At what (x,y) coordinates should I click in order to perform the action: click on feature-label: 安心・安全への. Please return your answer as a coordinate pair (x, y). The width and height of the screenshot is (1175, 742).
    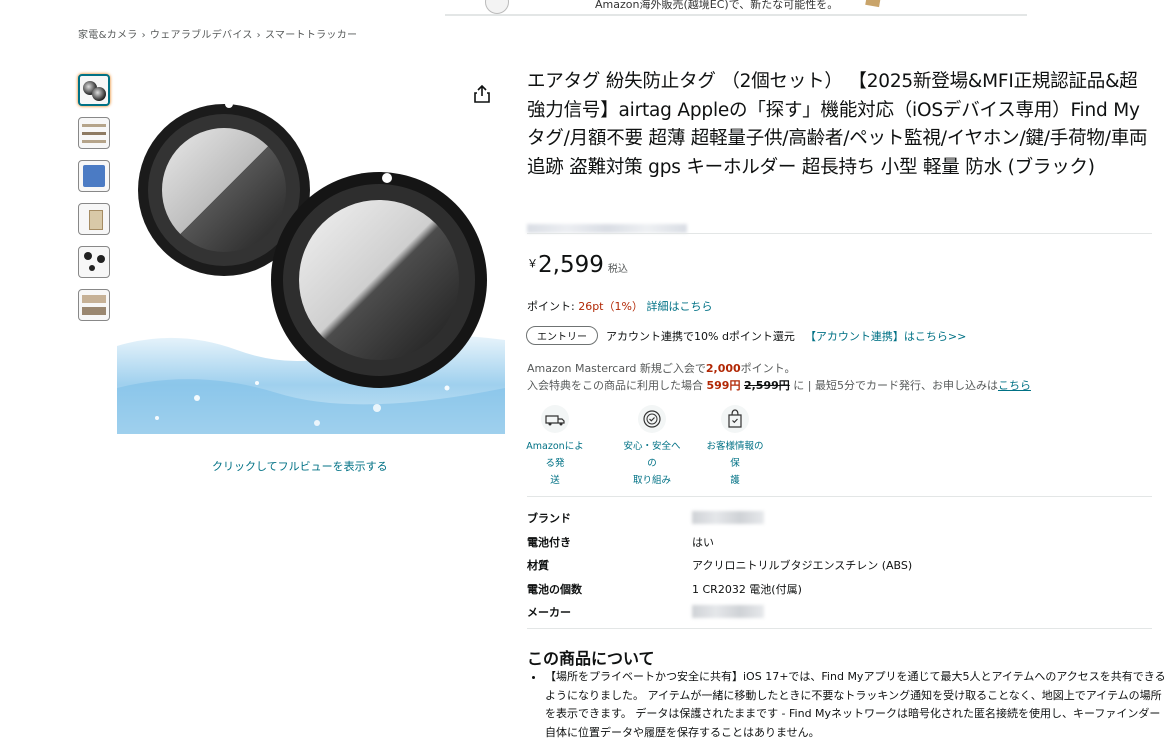
    Looking at the image, I should click on (652, 455).